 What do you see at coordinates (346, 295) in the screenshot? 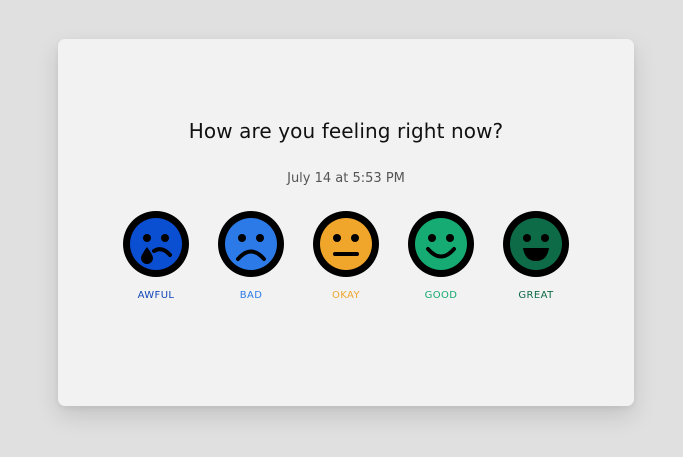
I see `mood-label-okay: OKAY` at bounding box center [346, 295].